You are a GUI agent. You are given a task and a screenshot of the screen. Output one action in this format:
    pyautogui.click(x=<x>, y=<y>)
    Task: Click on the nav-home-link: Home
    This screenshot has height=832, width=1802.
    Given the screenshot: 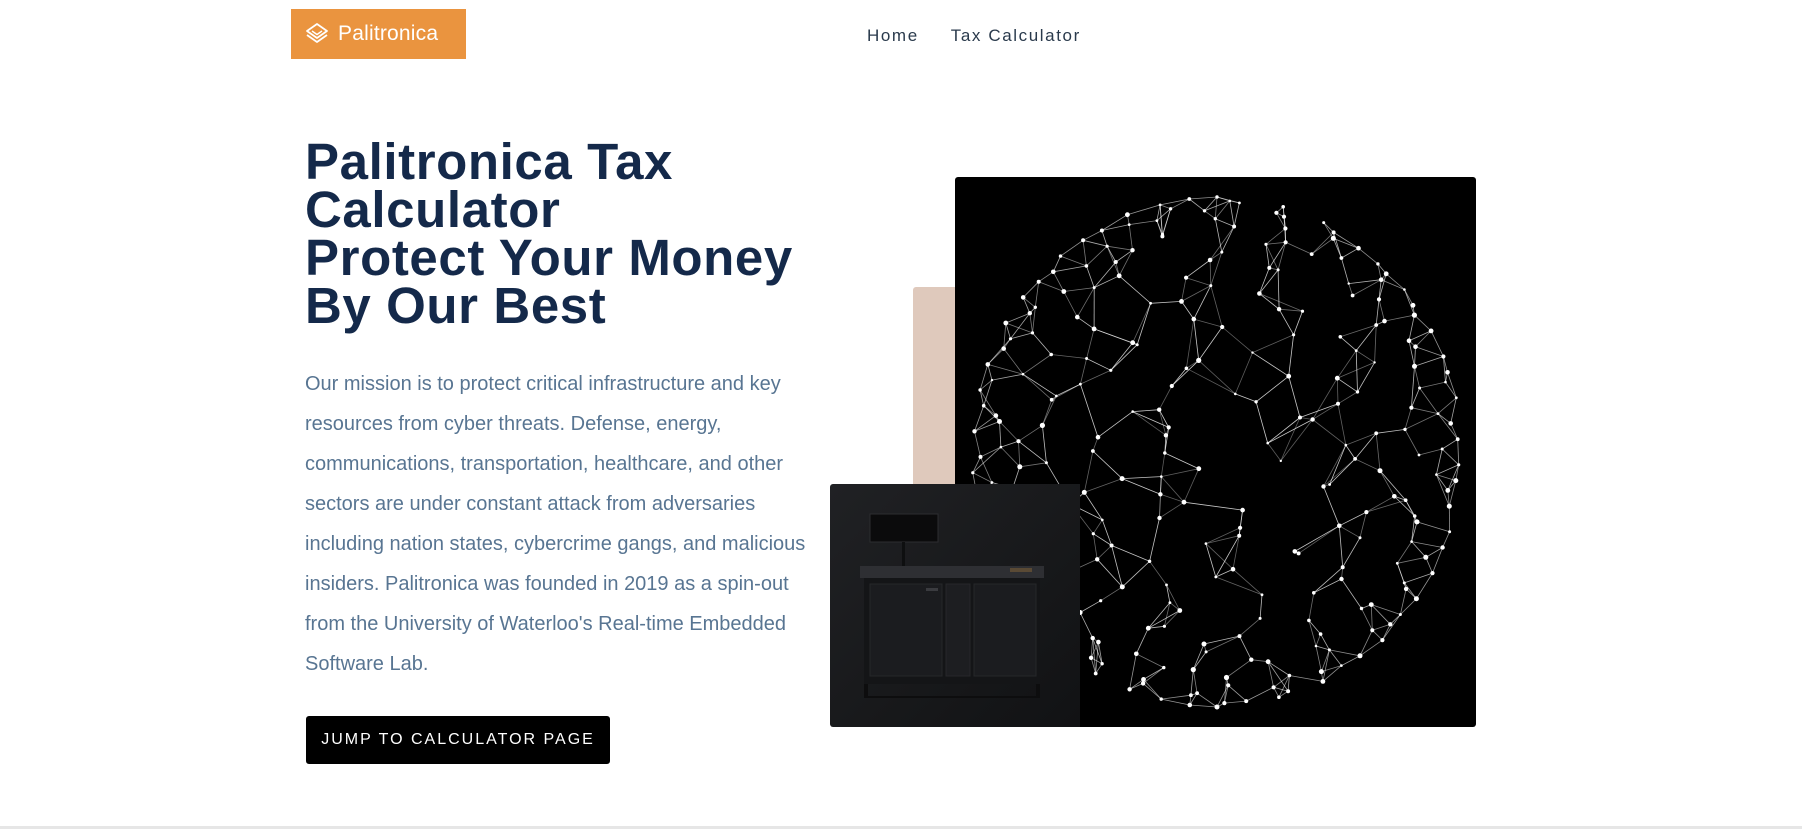 What is the action you would take?
    pyautogui.click(x=893, y=36)
    